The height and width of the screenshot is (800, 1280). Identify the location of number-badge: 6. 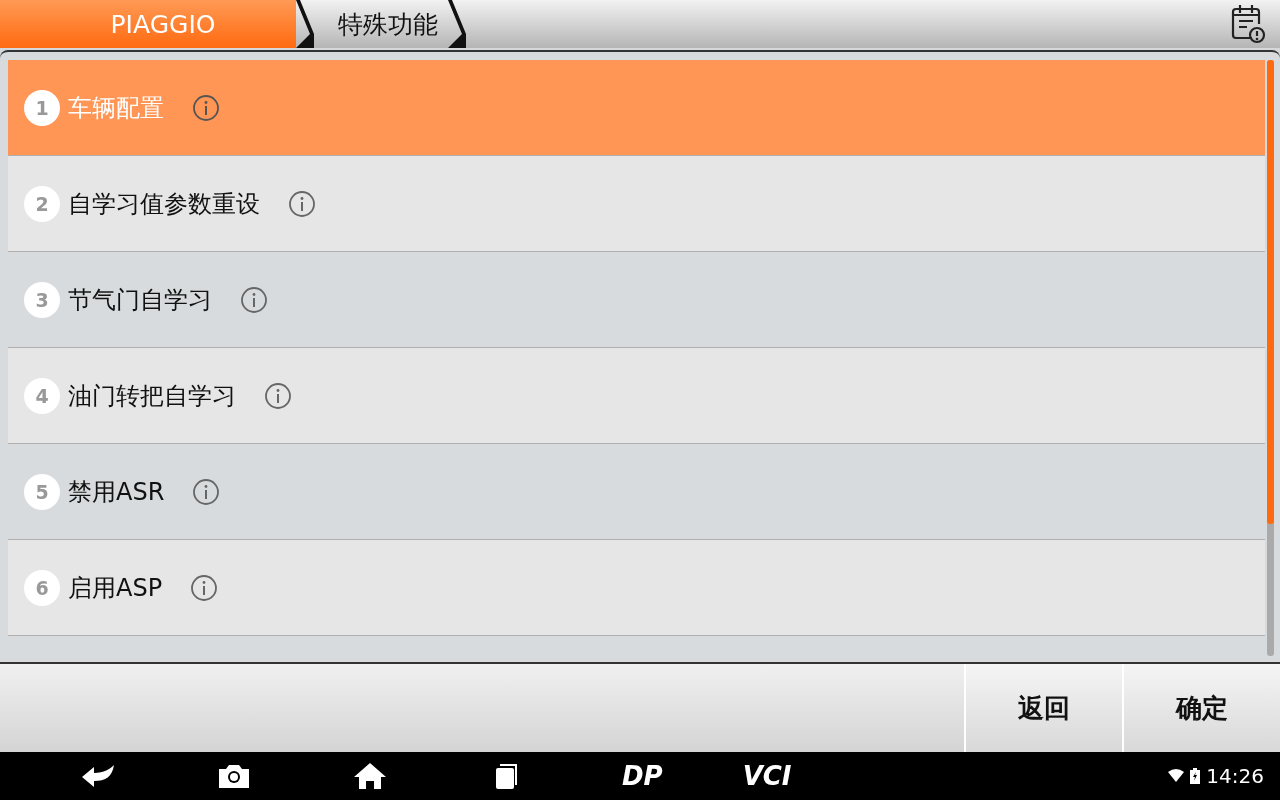
(42, 587).